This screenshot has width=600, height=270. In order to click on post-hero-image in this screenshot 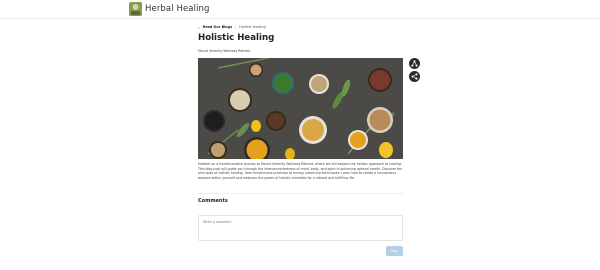, I will do `click(300, 108)`.